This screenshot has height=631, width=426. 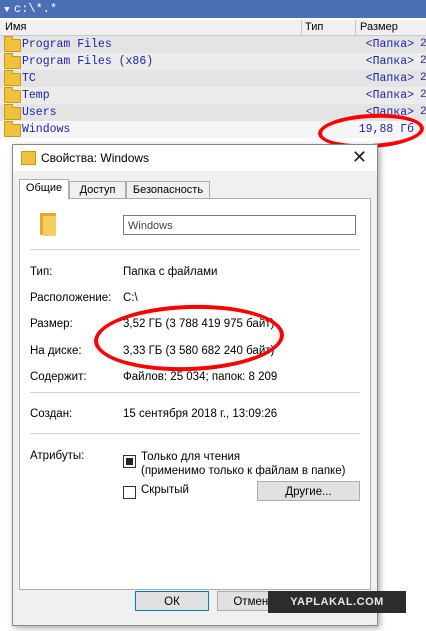 I want to click on readonly-label: Только для чтения, so click(x=191, y=457).